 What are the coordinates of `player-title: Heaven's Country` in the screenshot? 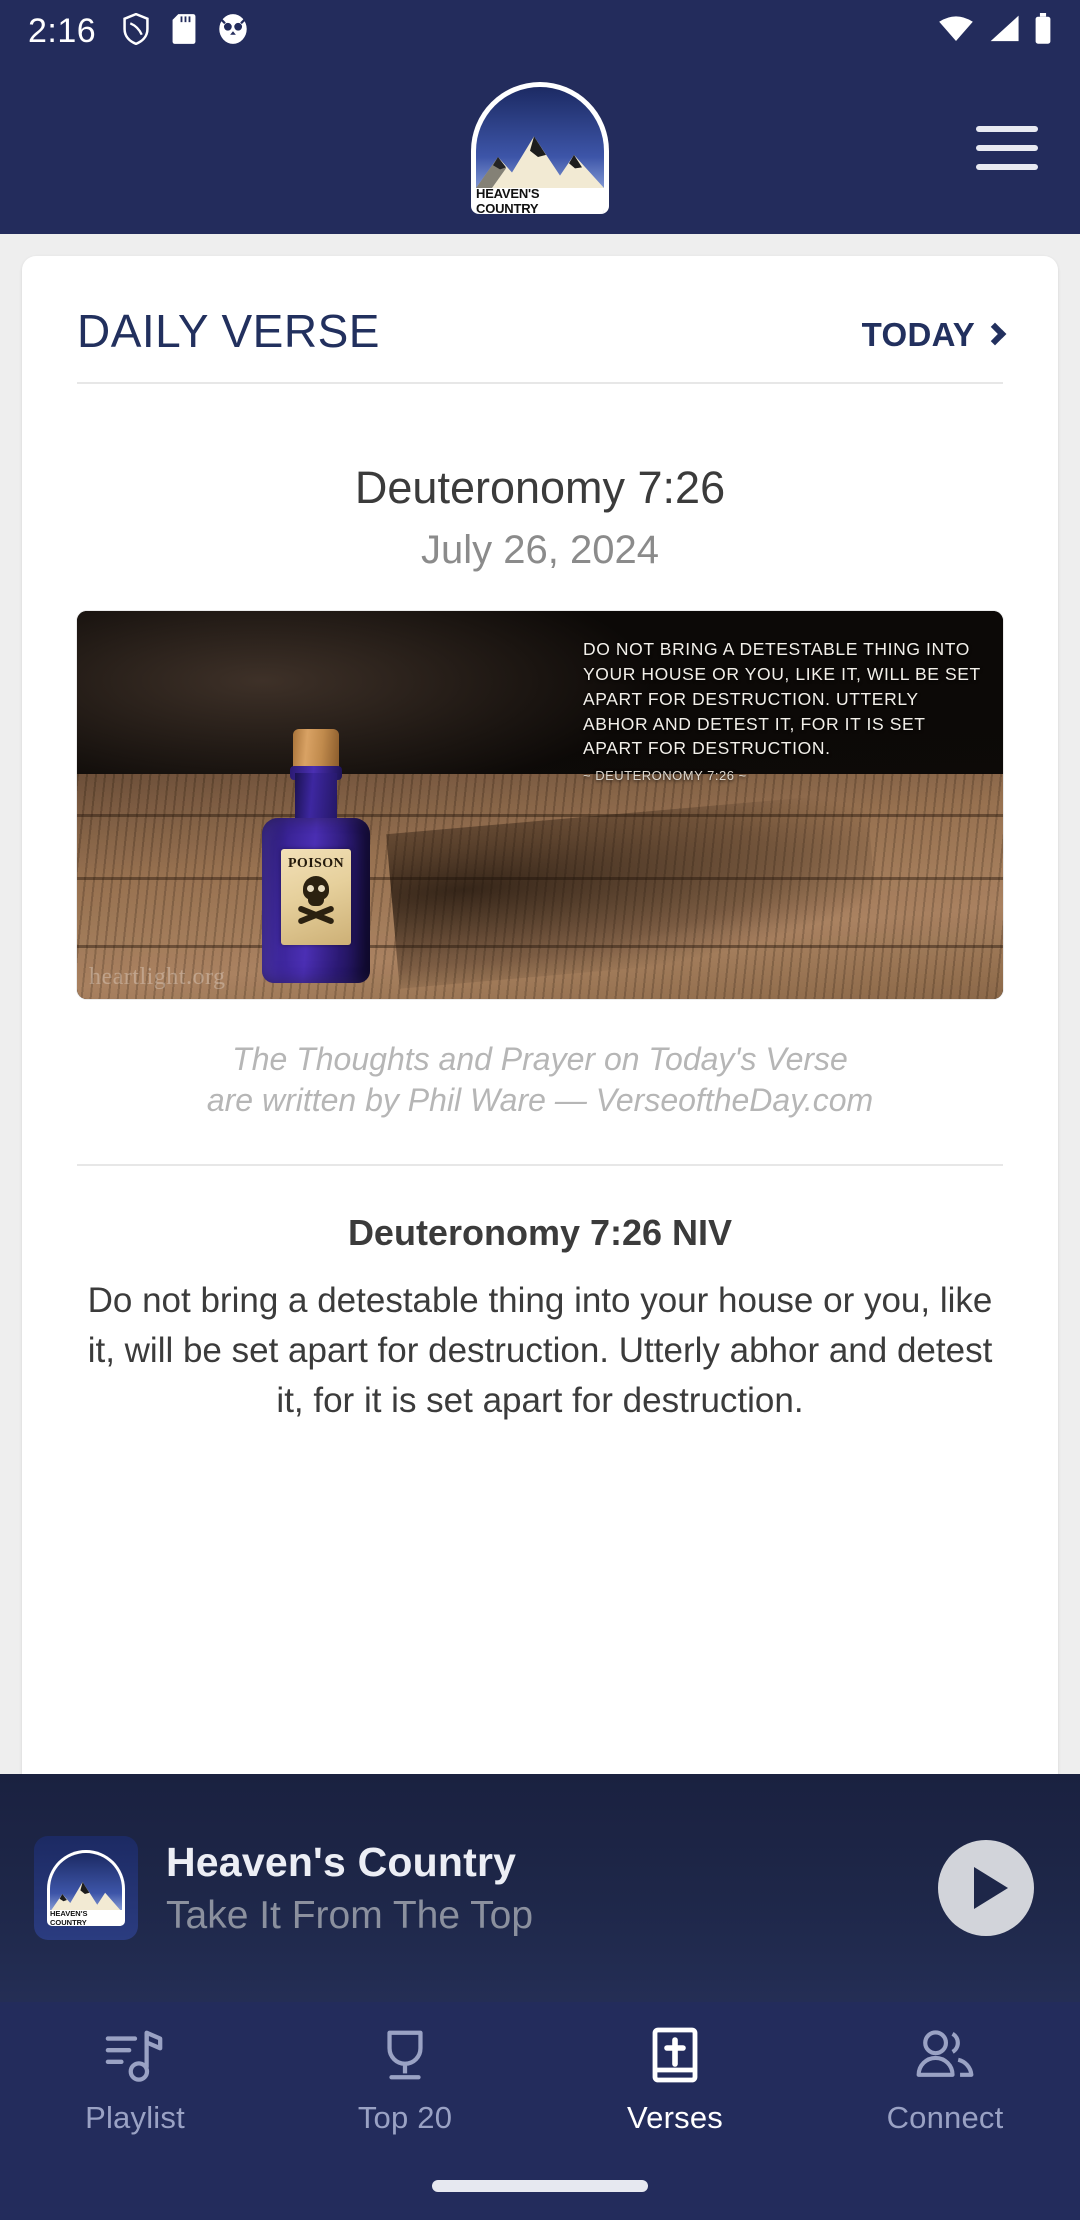 It's located at (341, 1861).